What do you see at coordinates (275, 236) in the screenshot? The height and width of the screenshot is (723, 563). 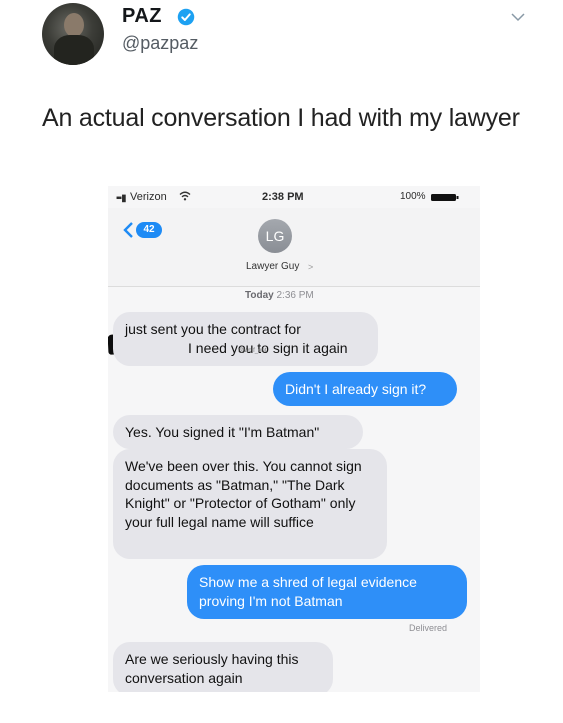 I see `contact-avatar: LG` at bounding box center [275, 236].